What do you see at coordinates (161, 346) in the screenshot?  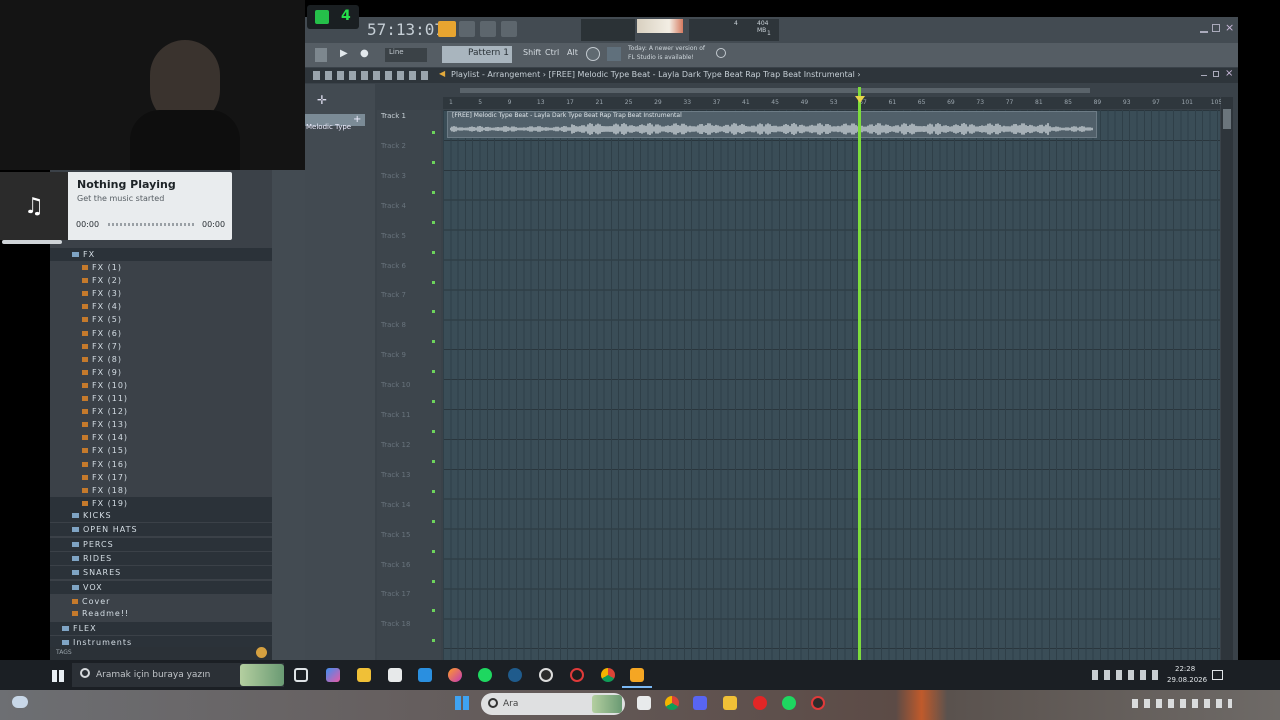 I see `browser-fx-item: FX (7)` at bounding box center [161, 346].